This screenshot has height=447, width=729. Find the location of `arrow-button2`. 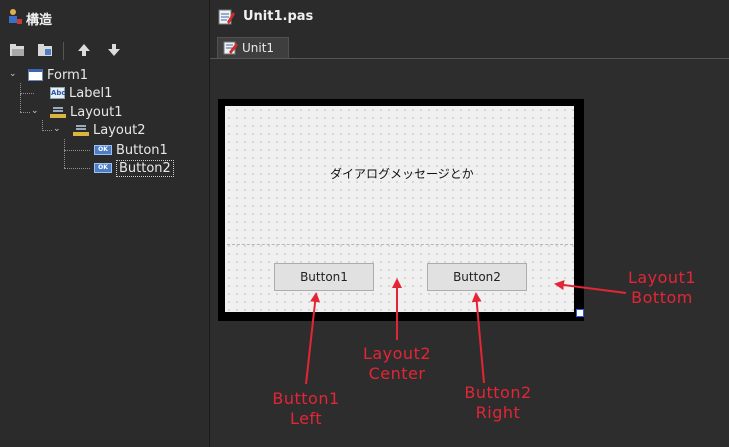

arrow-button2 is located at coordinates (478, 338).